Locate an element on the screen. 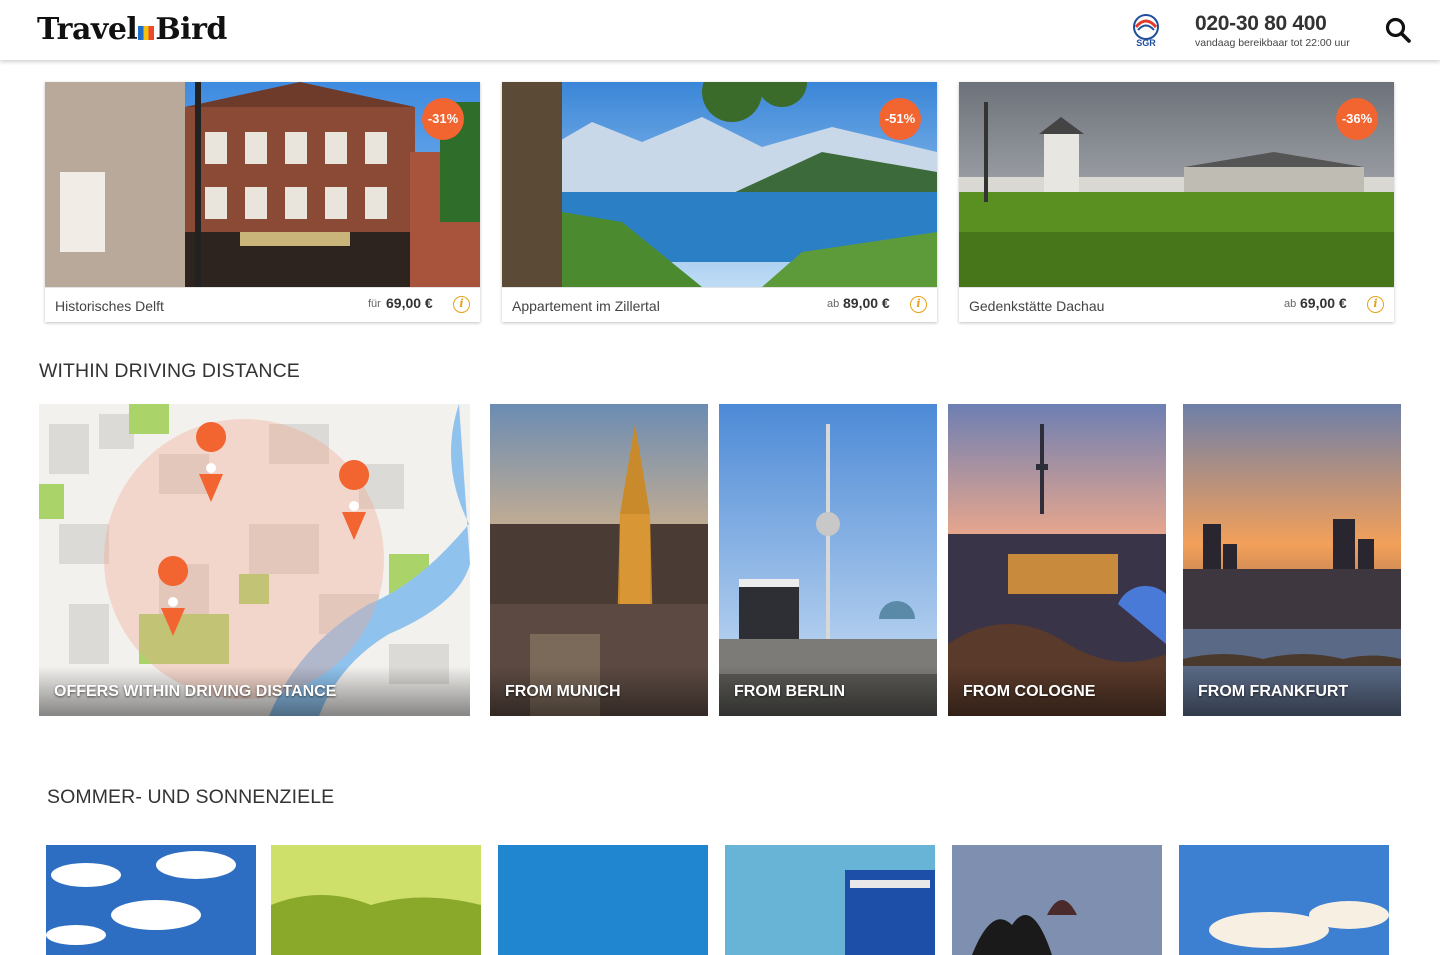 Image resolution: width=1440 pixels, height=955 pixels. tile-label: FROM MUNICH is located at coordinates (599, 691).